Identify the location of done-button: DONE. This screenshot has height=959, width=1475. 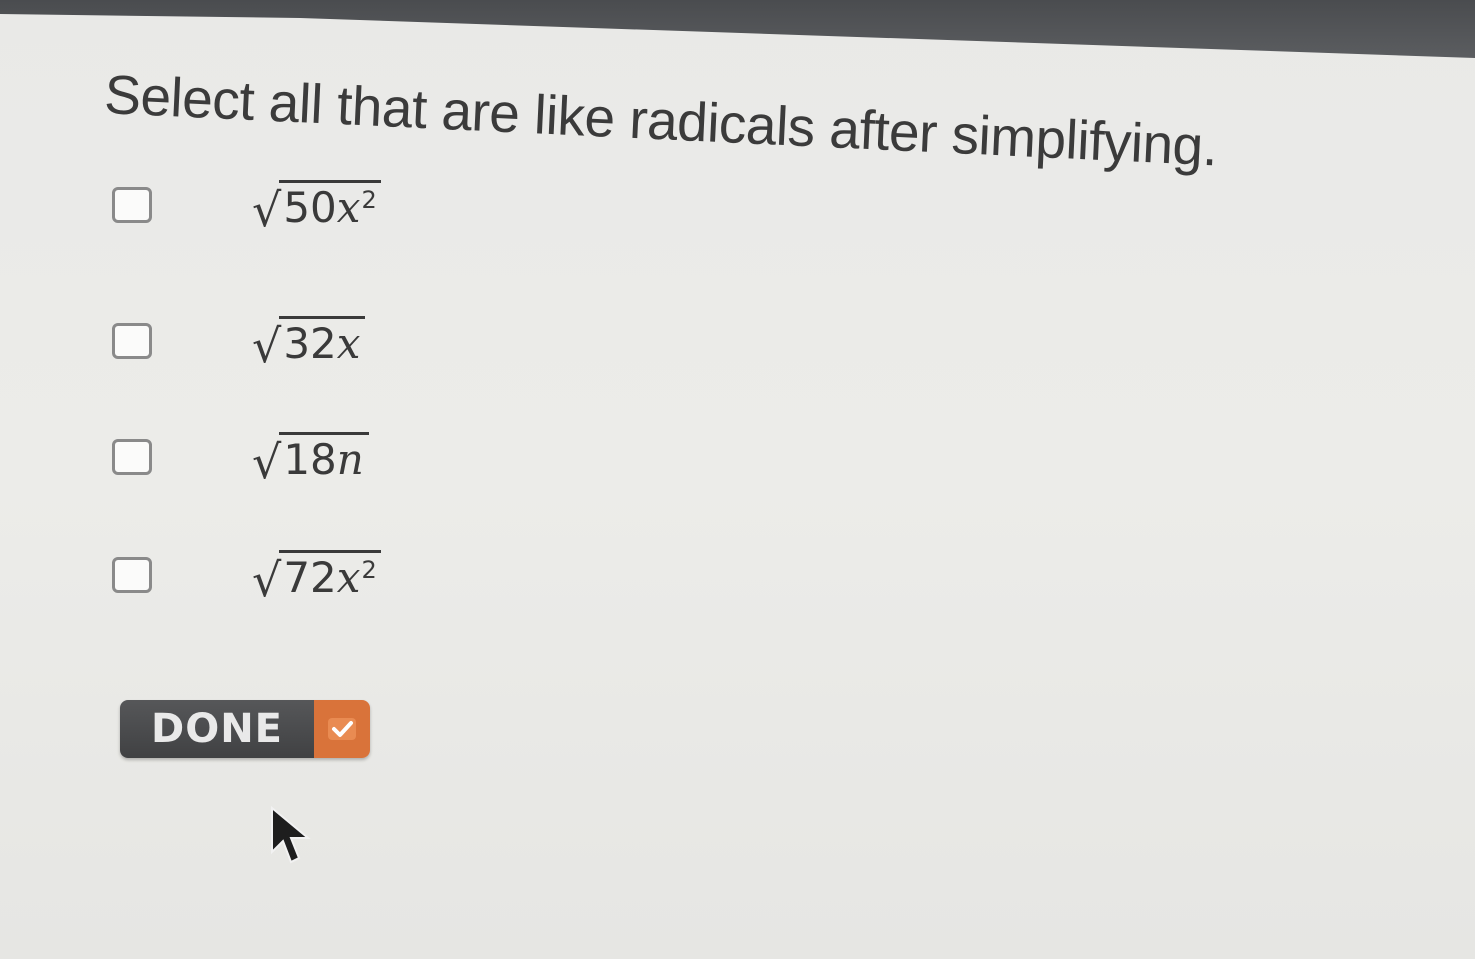
(245, 729).